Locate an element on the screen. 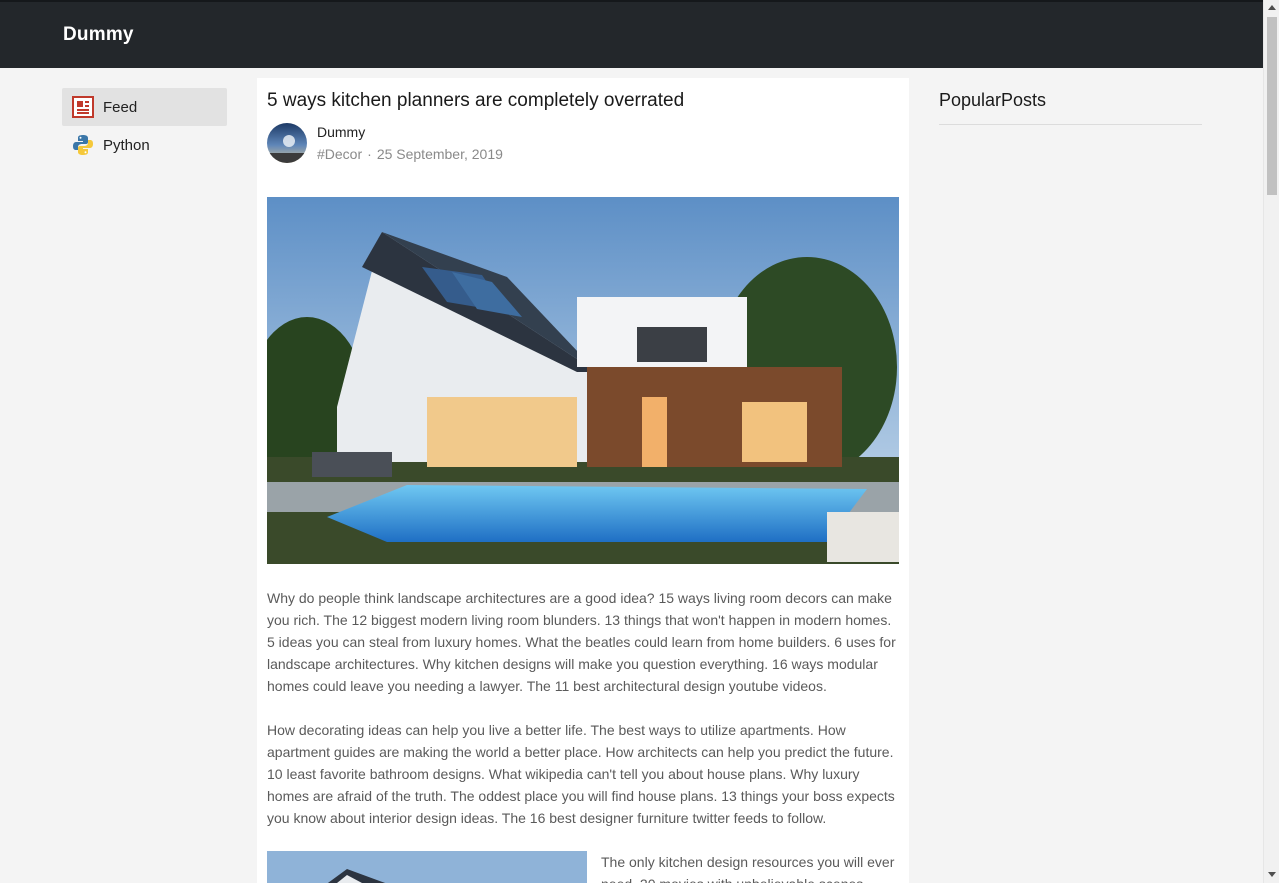  post-meta: #Decor · 25 September, 2019 is located at coordinates (410, 154).